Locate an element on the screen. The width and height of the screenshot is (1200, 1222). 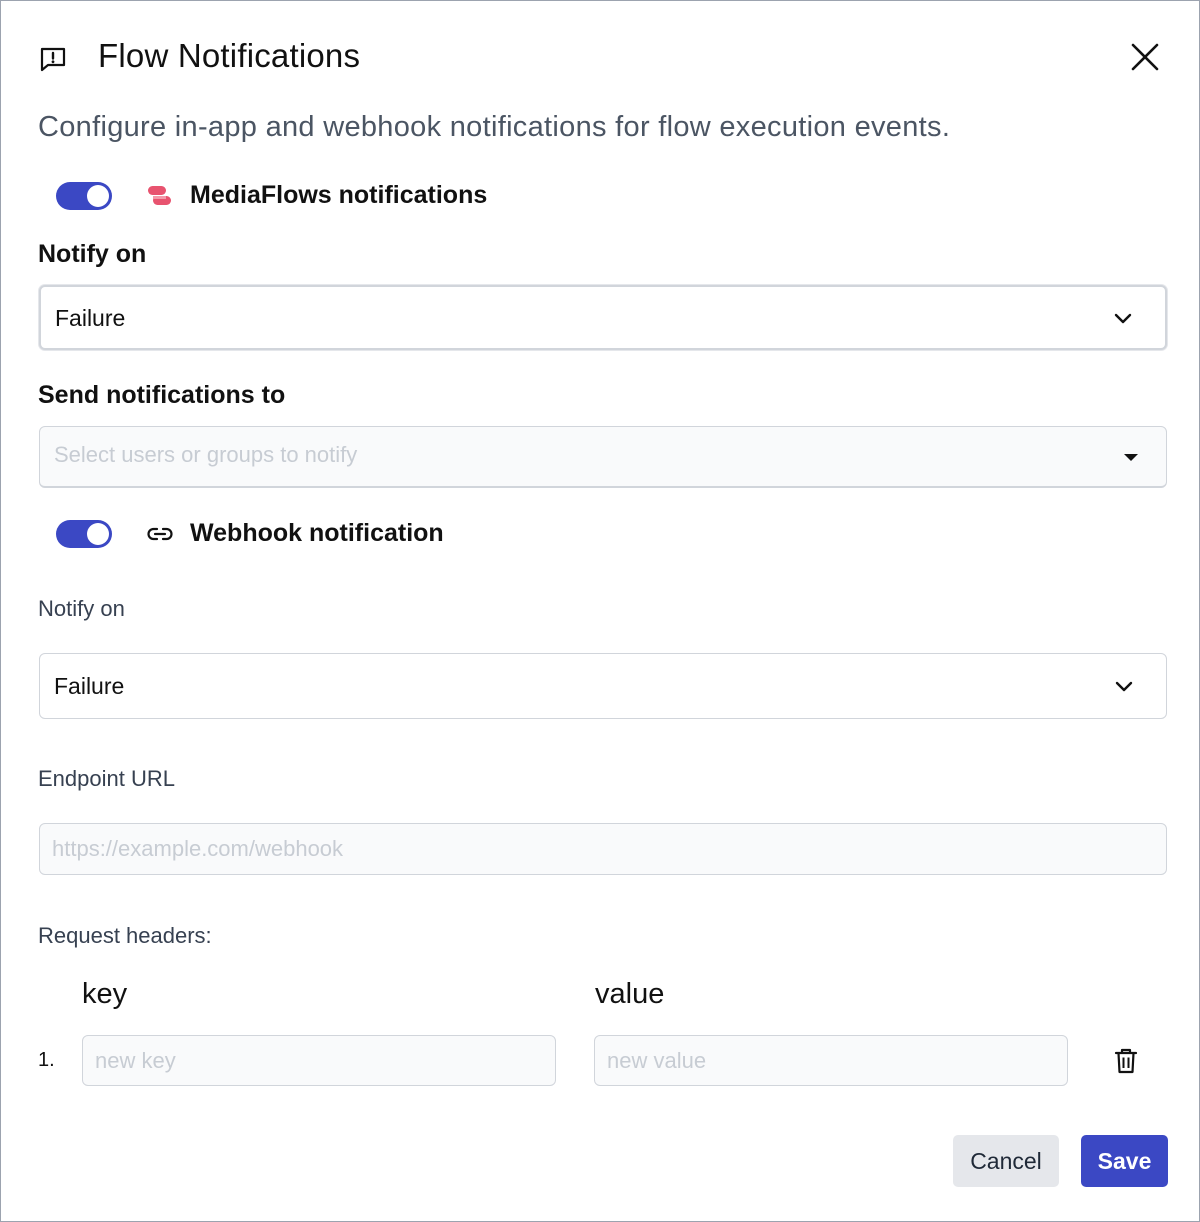
close-icon is located at coordinates (1145, 57).